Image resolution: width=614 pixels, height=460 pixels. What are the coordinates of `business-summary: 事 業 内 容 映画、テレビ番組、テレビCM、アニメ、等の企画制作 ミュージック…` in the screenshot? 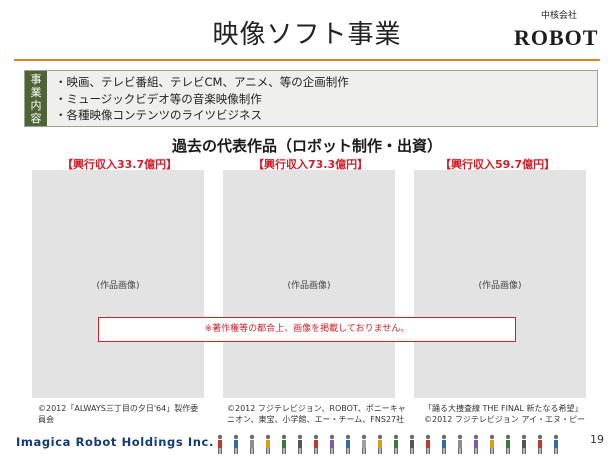 It's located at (311, 98).